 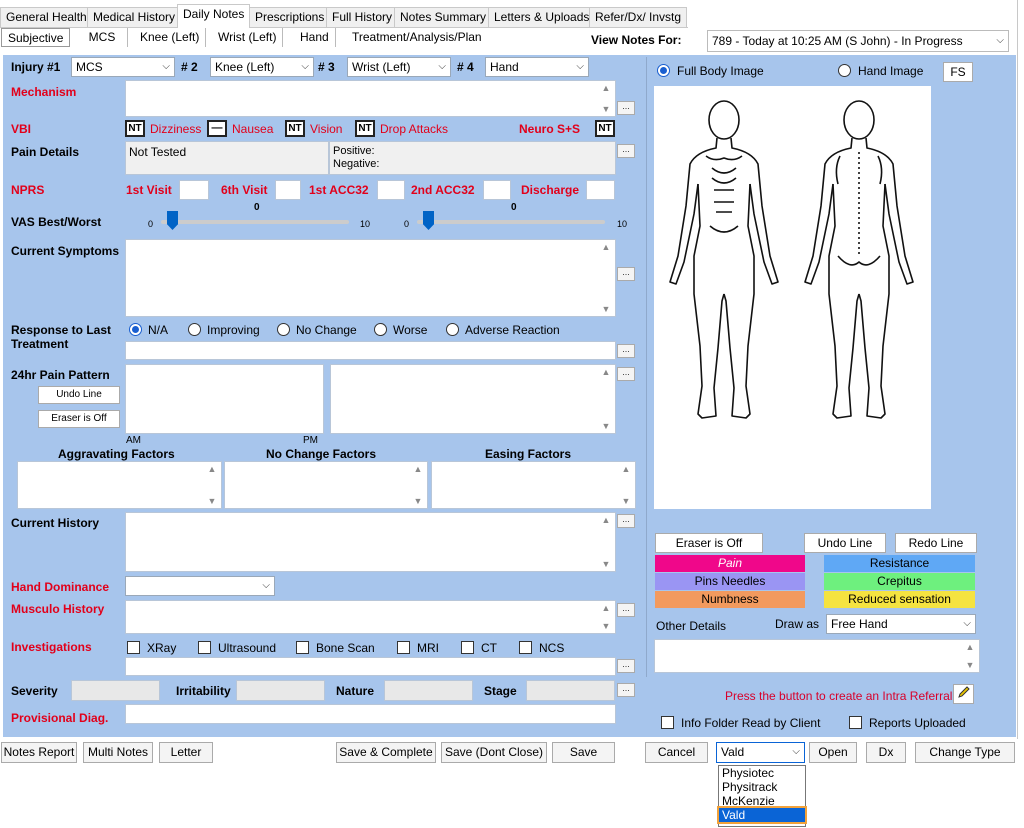 I want to click on investigation-ncs-checkbox, so click(x=525, y=647).